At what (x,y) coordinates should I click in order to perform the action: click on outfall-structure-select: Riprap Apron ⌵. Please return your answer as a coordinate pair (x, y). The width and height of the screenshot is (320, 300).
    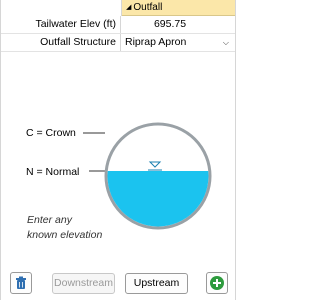
    Looking at the image, I should click on (178, 42).